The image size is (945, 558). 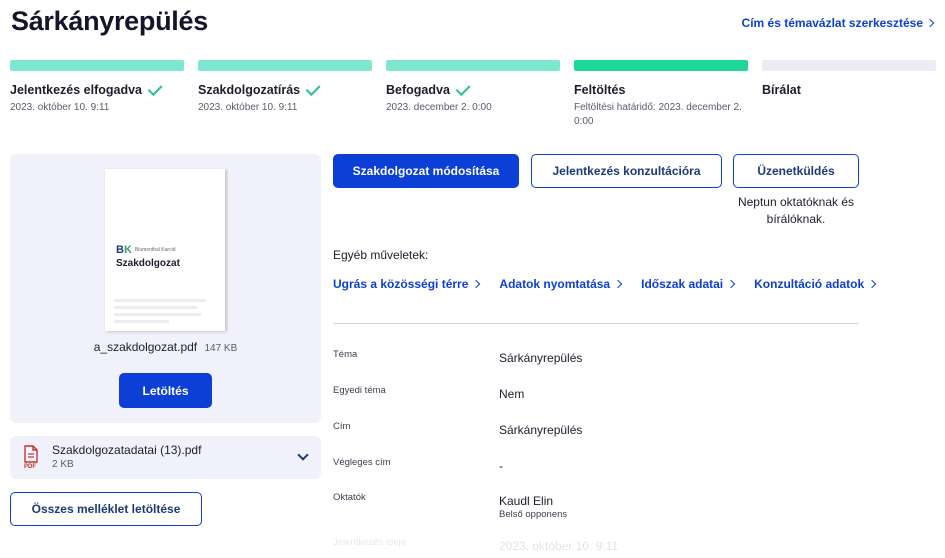 I want to click on period-data-link: Időszak adatai, so click(x=688, y=284).